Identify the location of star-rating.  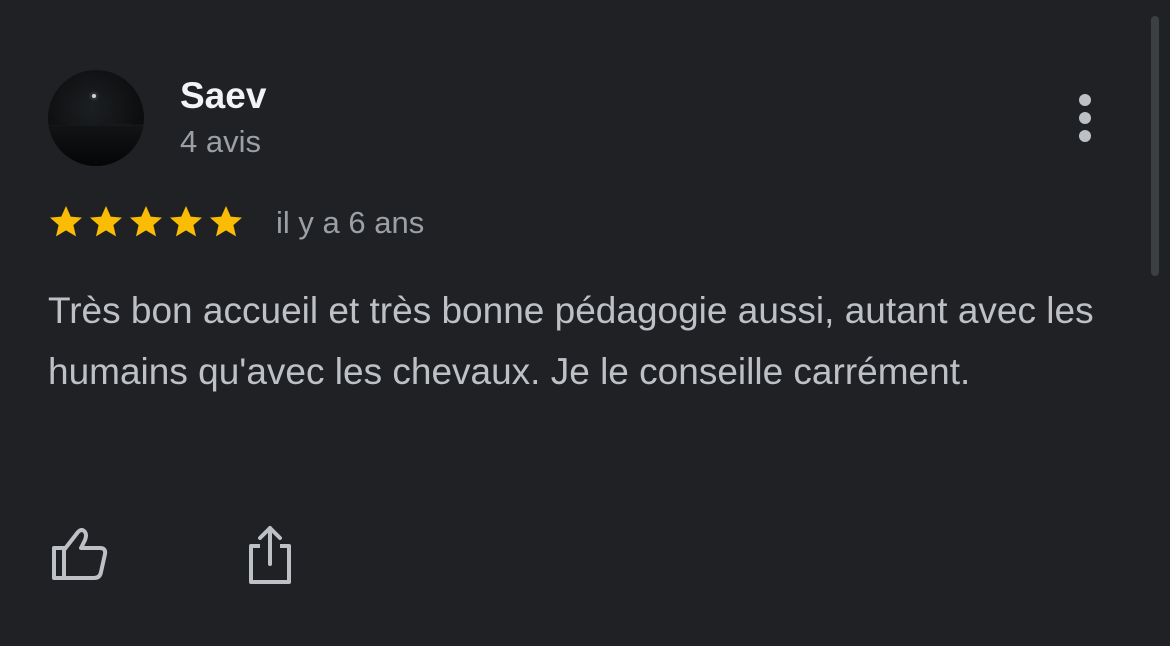
(148, 222).